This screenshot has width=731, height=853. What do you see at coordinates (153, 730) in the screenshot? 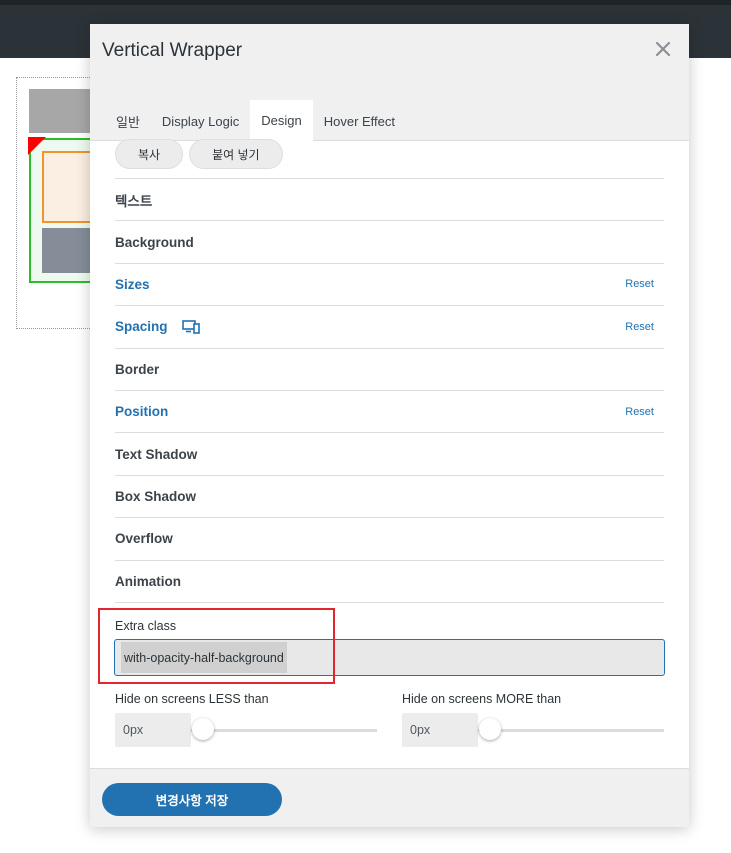
I see `hide-less-input: 0px` at bounding box center [153, 730].